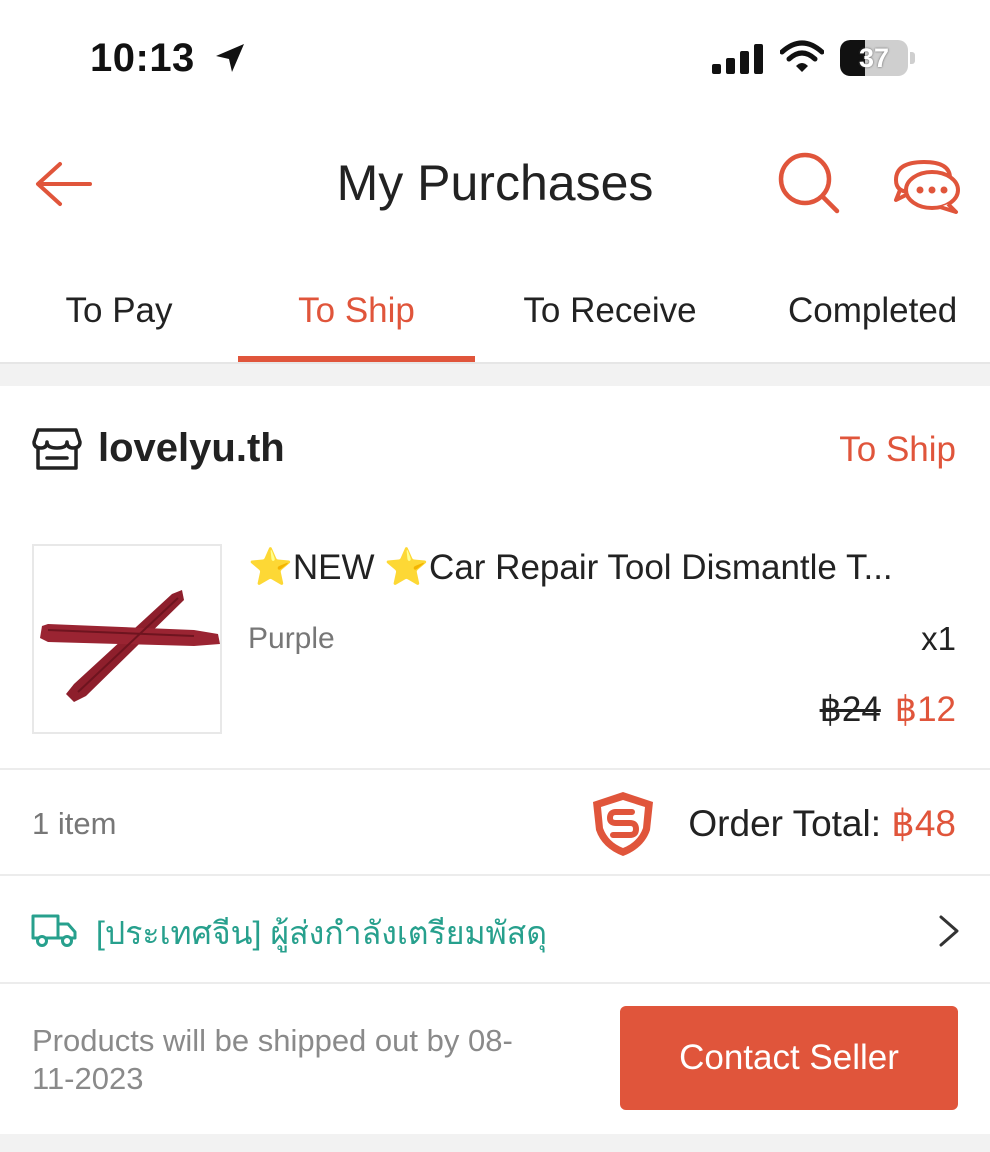 Image resolution: width=990 pixels, height=1152 pixels. Describe the element at coordinates (790, 823) in the screenshot. I see `order-total-label: Order Total:` at that location.